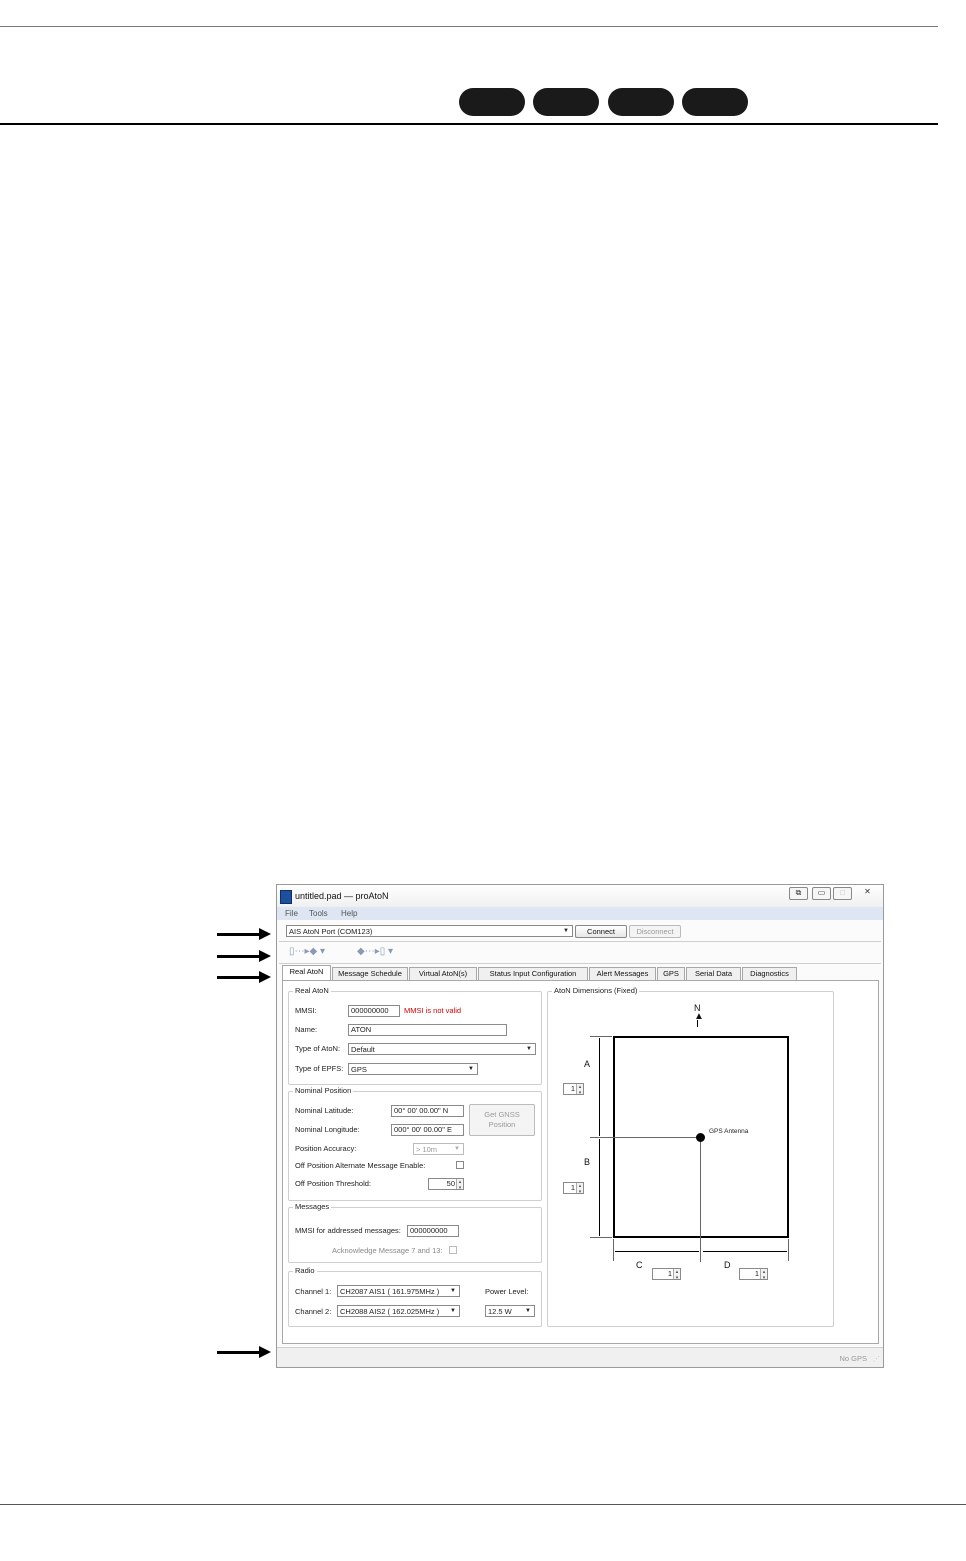 Image resolution: width=966 pixels, height=1561 pixels. Describe the element at coordinates (307, 951) in the screenshot. I see `device-upload-icon: ▯⋯▸◆ ▾` at that location.